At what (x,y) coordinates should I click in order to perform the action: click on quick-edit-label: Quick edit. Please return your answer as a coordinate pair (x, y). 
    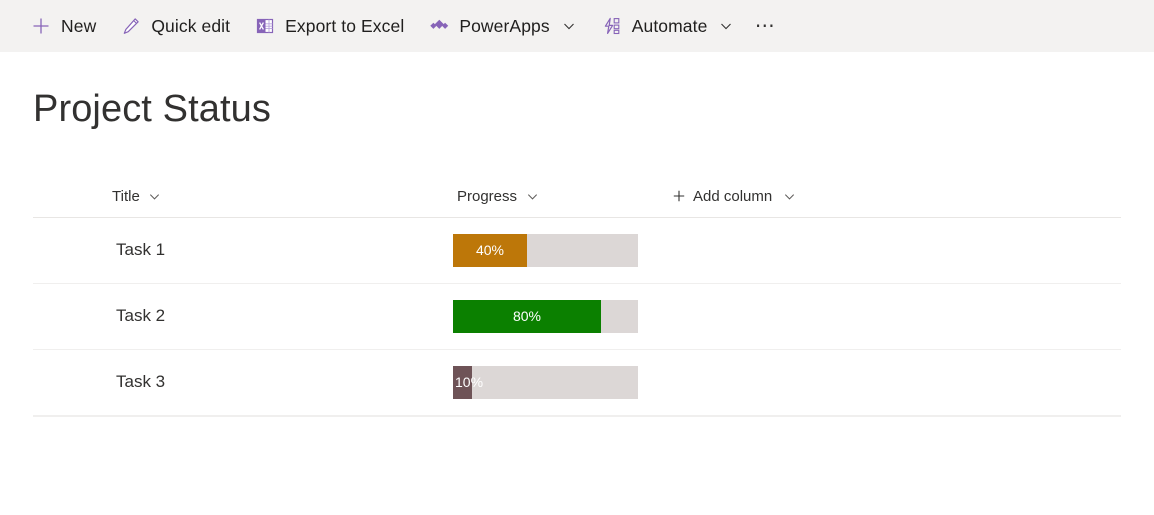
    Looking at the image, I should click on (191, 25).